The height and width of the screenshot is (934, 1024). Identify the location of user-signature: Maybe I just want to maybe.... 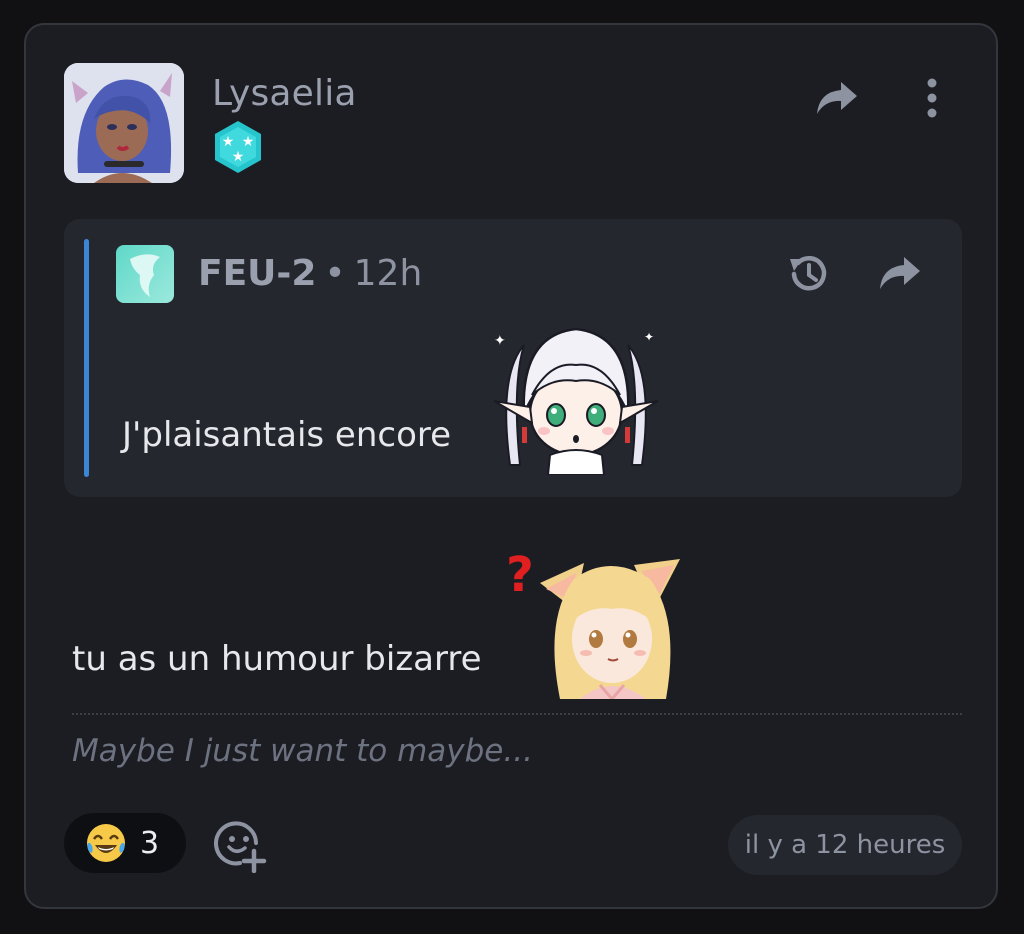
(302, 751).